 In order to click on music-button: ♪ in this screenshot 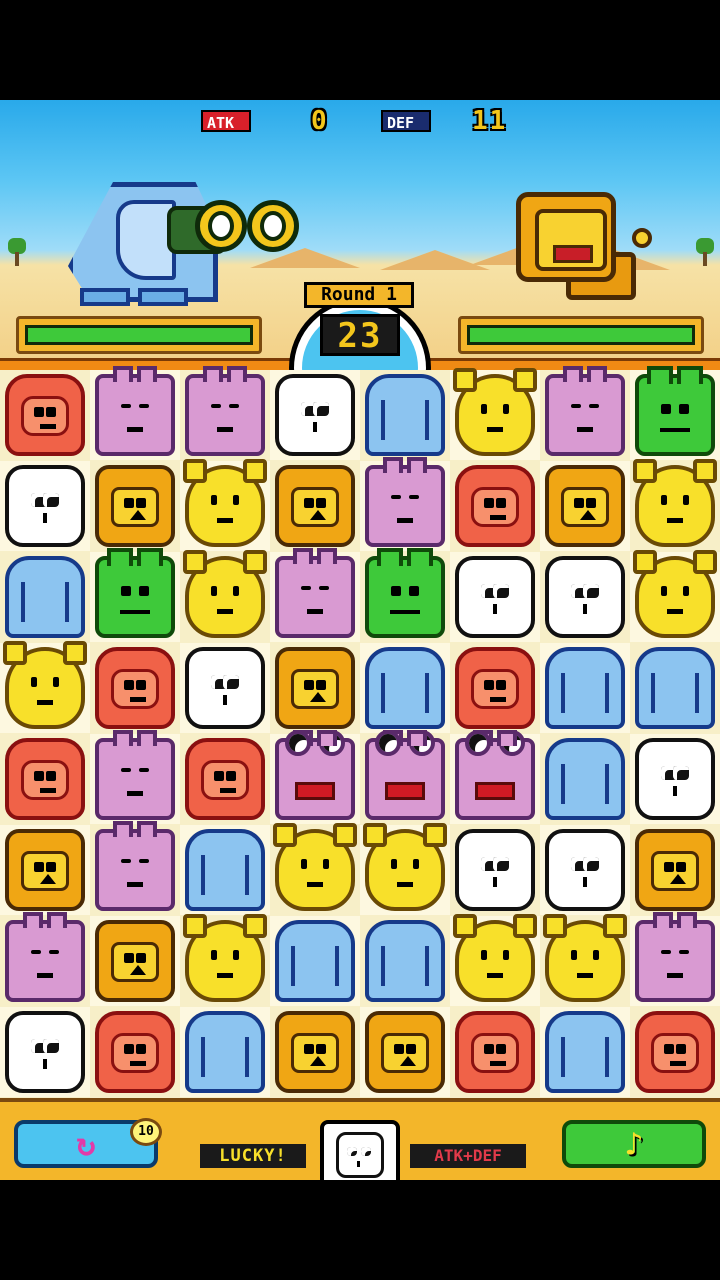, I will do `click(634, 1144)`.